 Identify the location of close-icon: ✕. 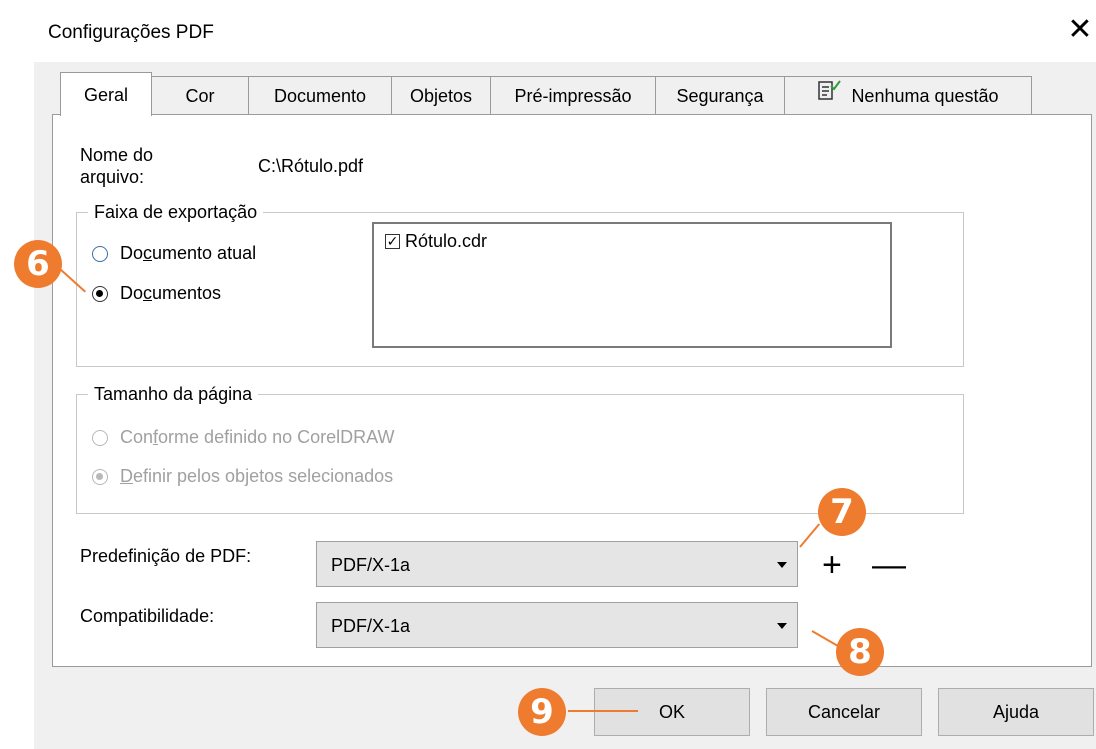
(1080, 29).